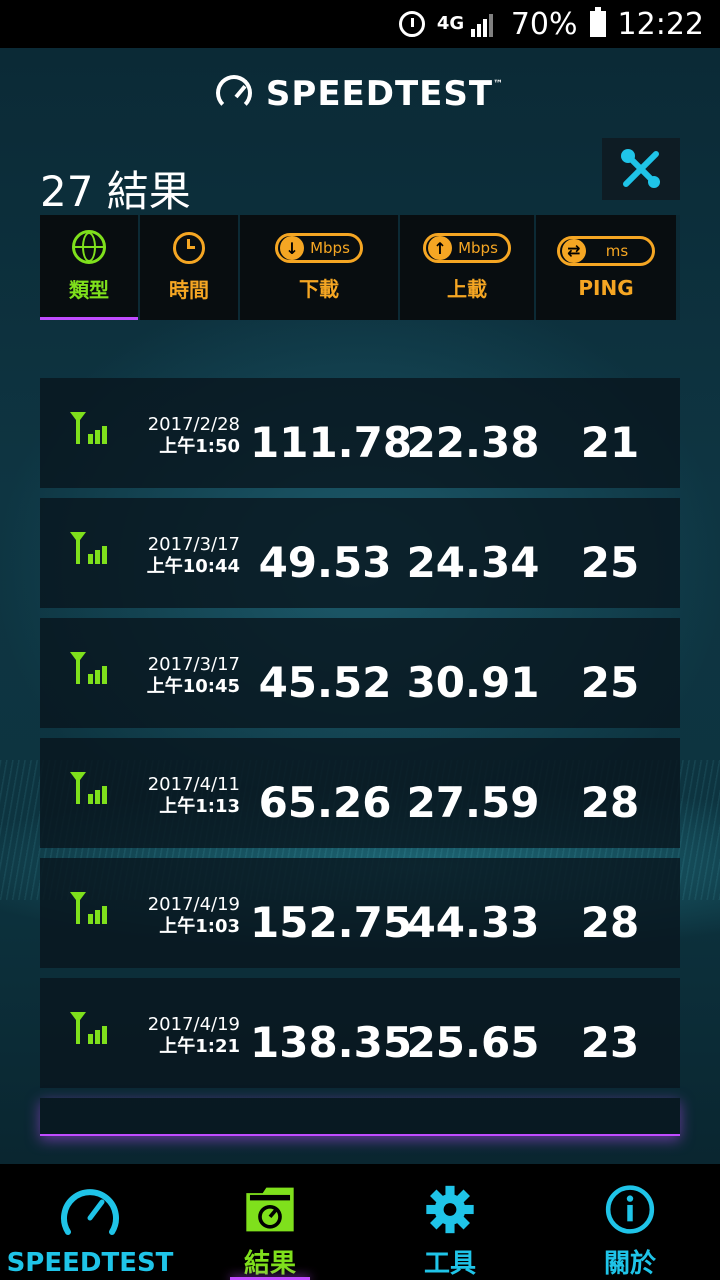  Describe the element at coordinates (193, 424) in the screenshot. I see `result-date: 2017/2/28` at that location.